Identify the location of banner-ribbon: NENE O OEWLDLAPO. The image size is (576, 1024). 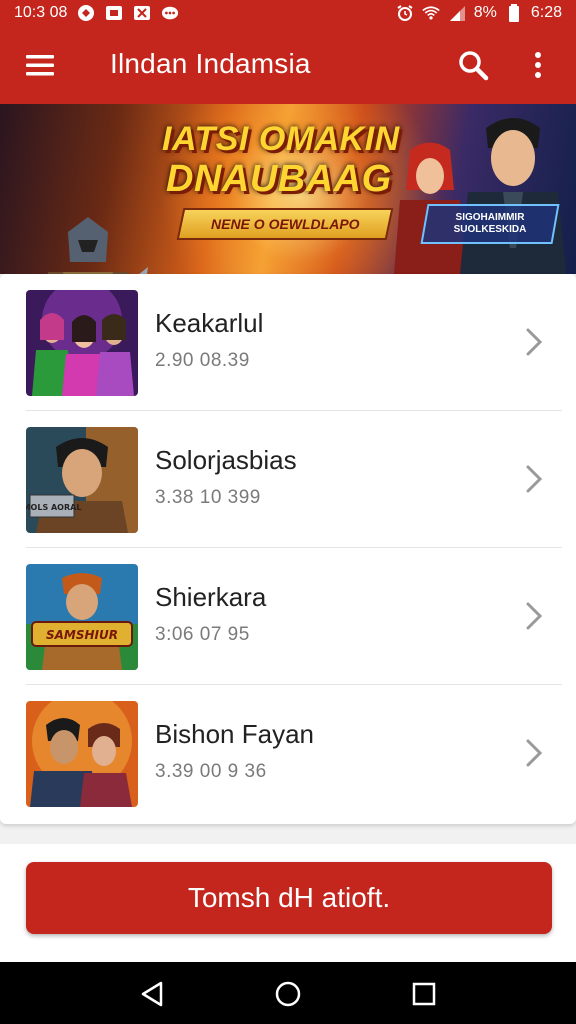
(285, 224).